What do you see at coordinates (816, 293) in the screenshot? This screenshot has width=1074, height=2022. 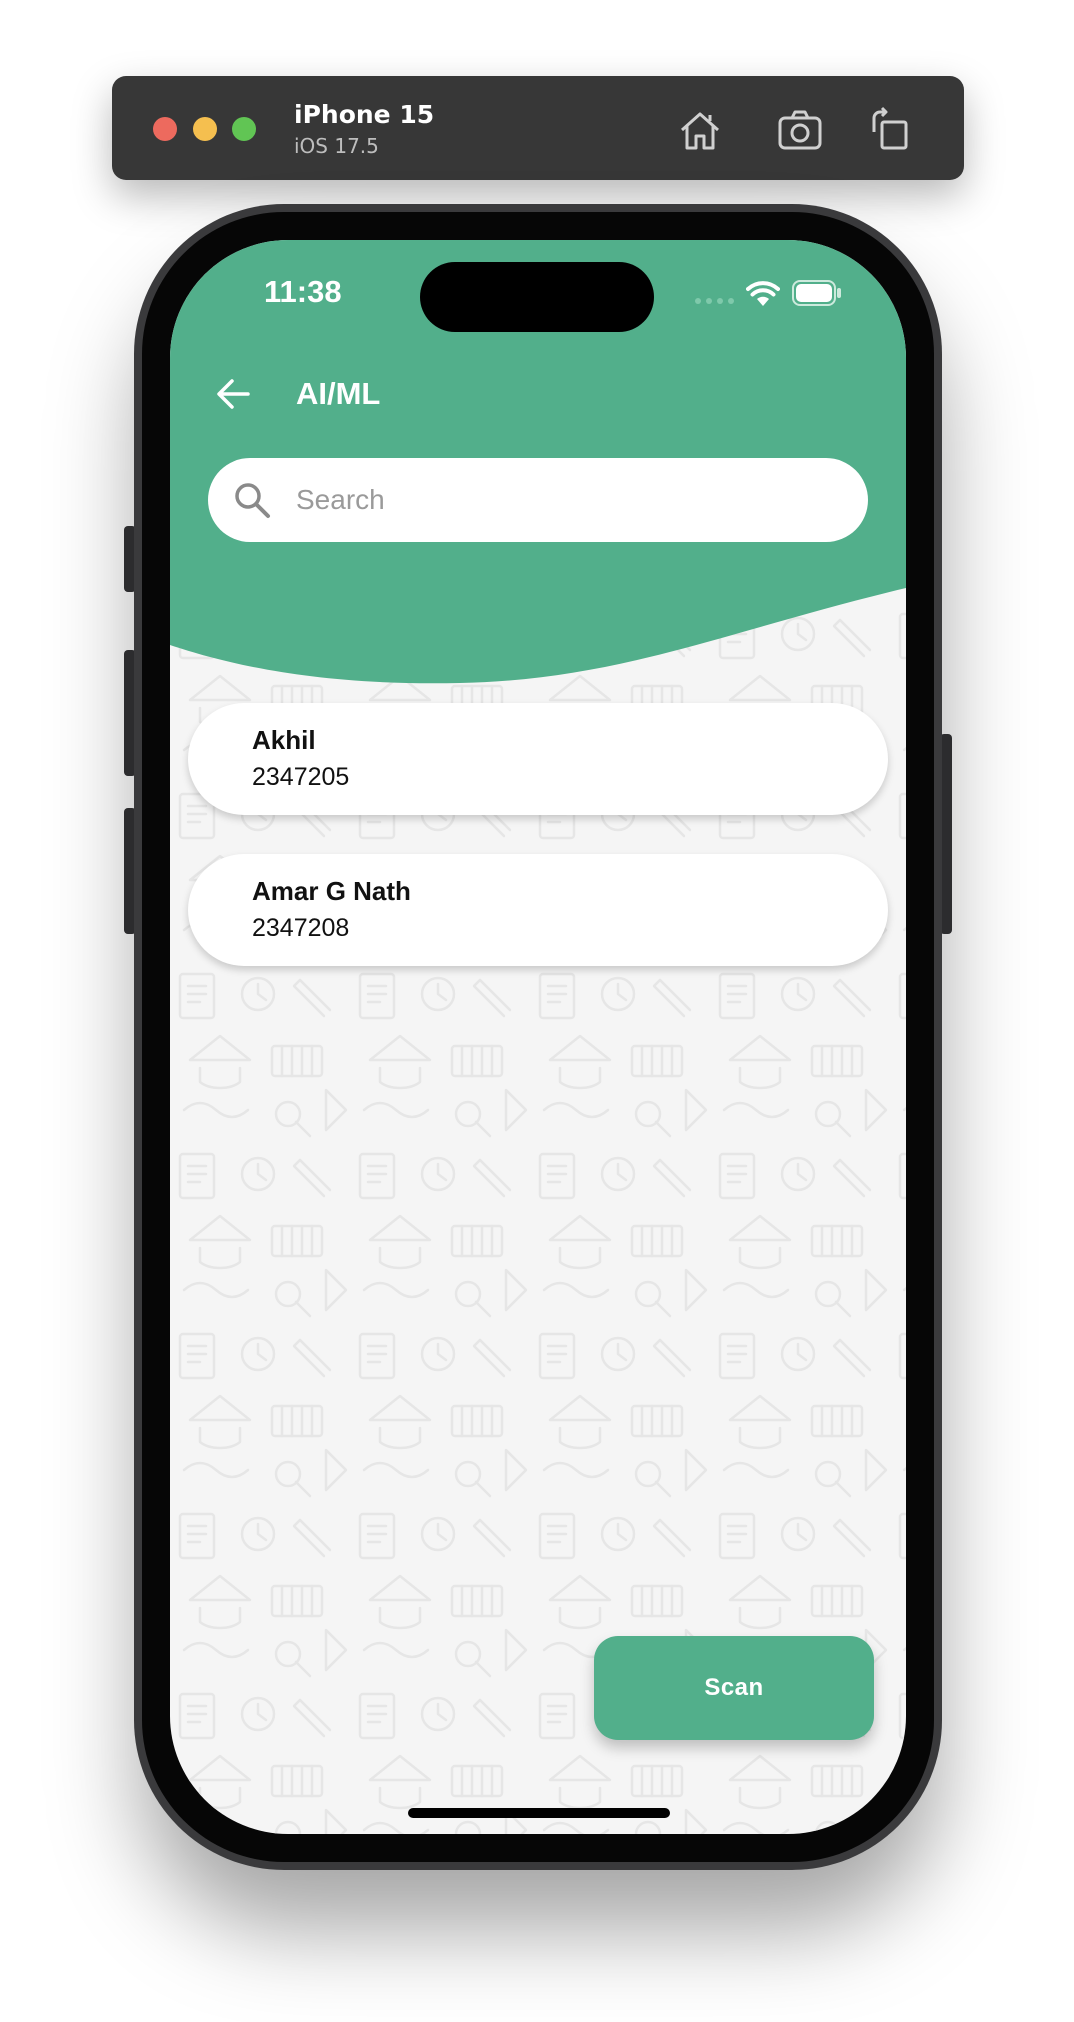 I see `battery-icon` at bounding box center [816, 293].